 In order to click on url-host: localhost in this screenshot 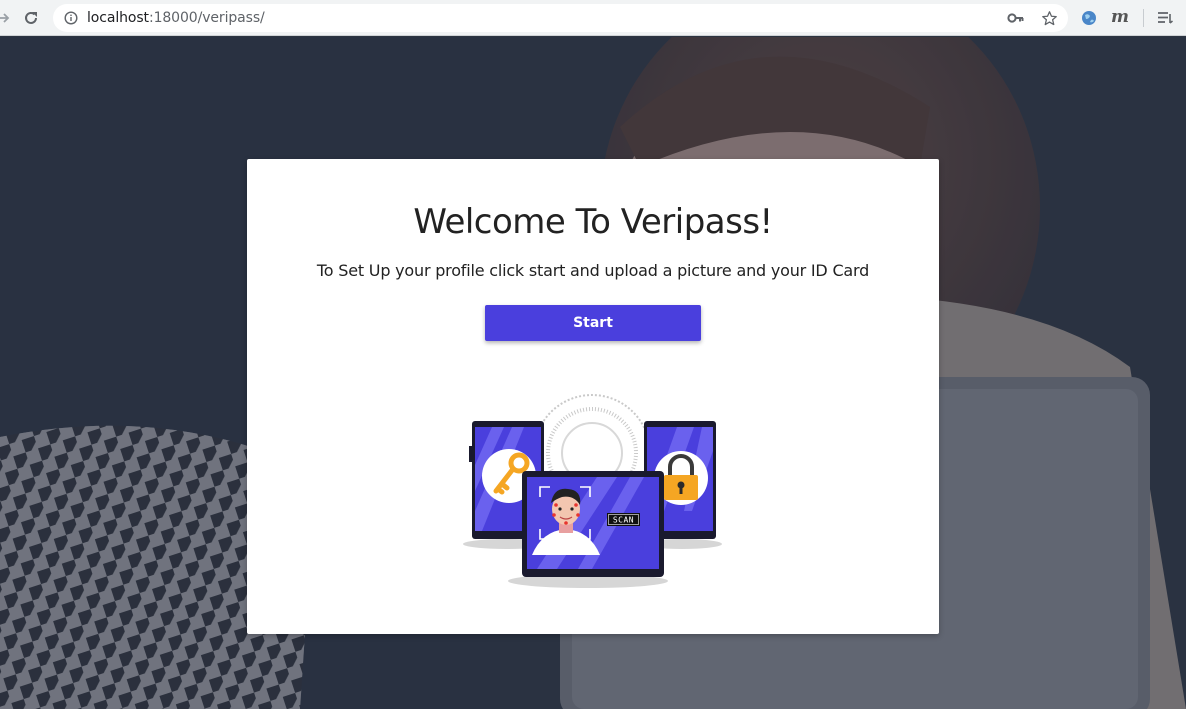, I will do `click(118, 18)`.